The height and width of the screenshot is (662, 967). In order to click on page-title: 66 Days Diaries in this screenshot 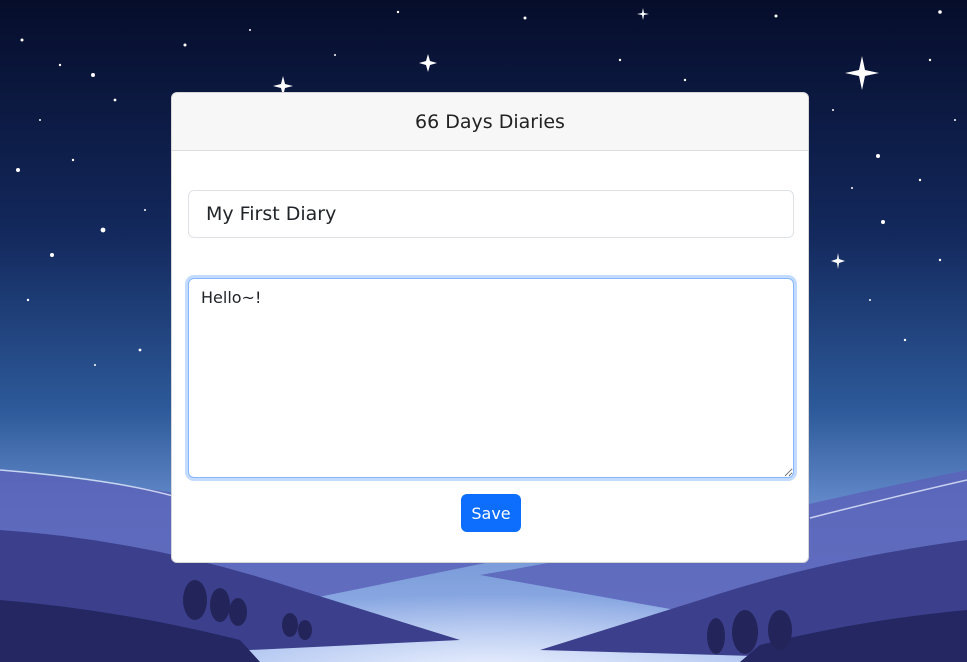, I will do `click(490, 121)`.